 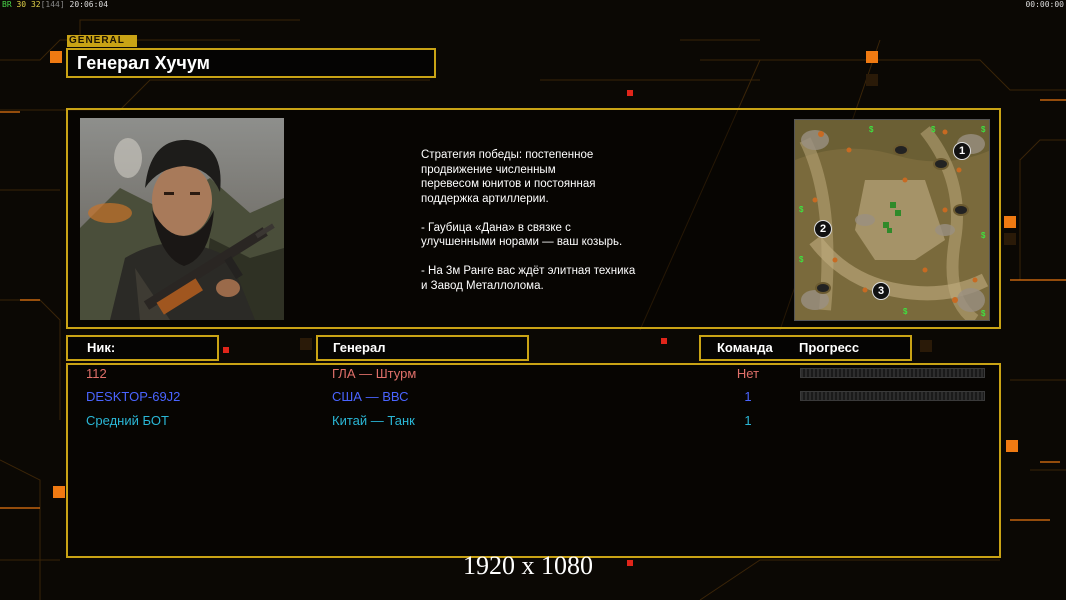 What do you see at coordinates (1044, 4) in the screenshot?
I see `hud-timer: 00:00:00` at bounding box center [1044, 4].